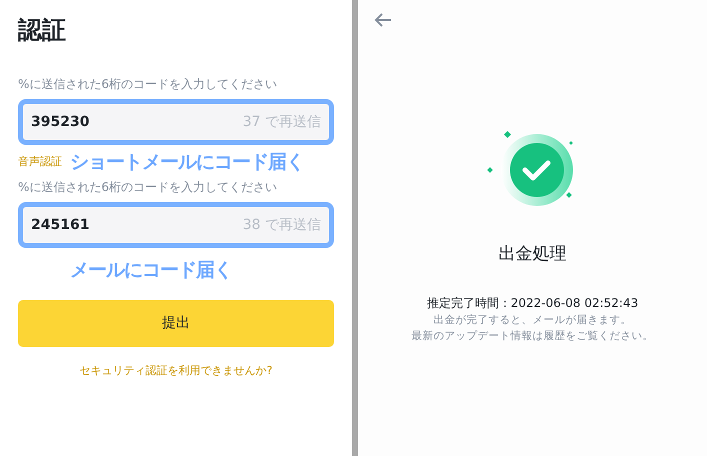  I want to click on info-note: 出金が完了すると、メールが届きます。, so click(532, 320).